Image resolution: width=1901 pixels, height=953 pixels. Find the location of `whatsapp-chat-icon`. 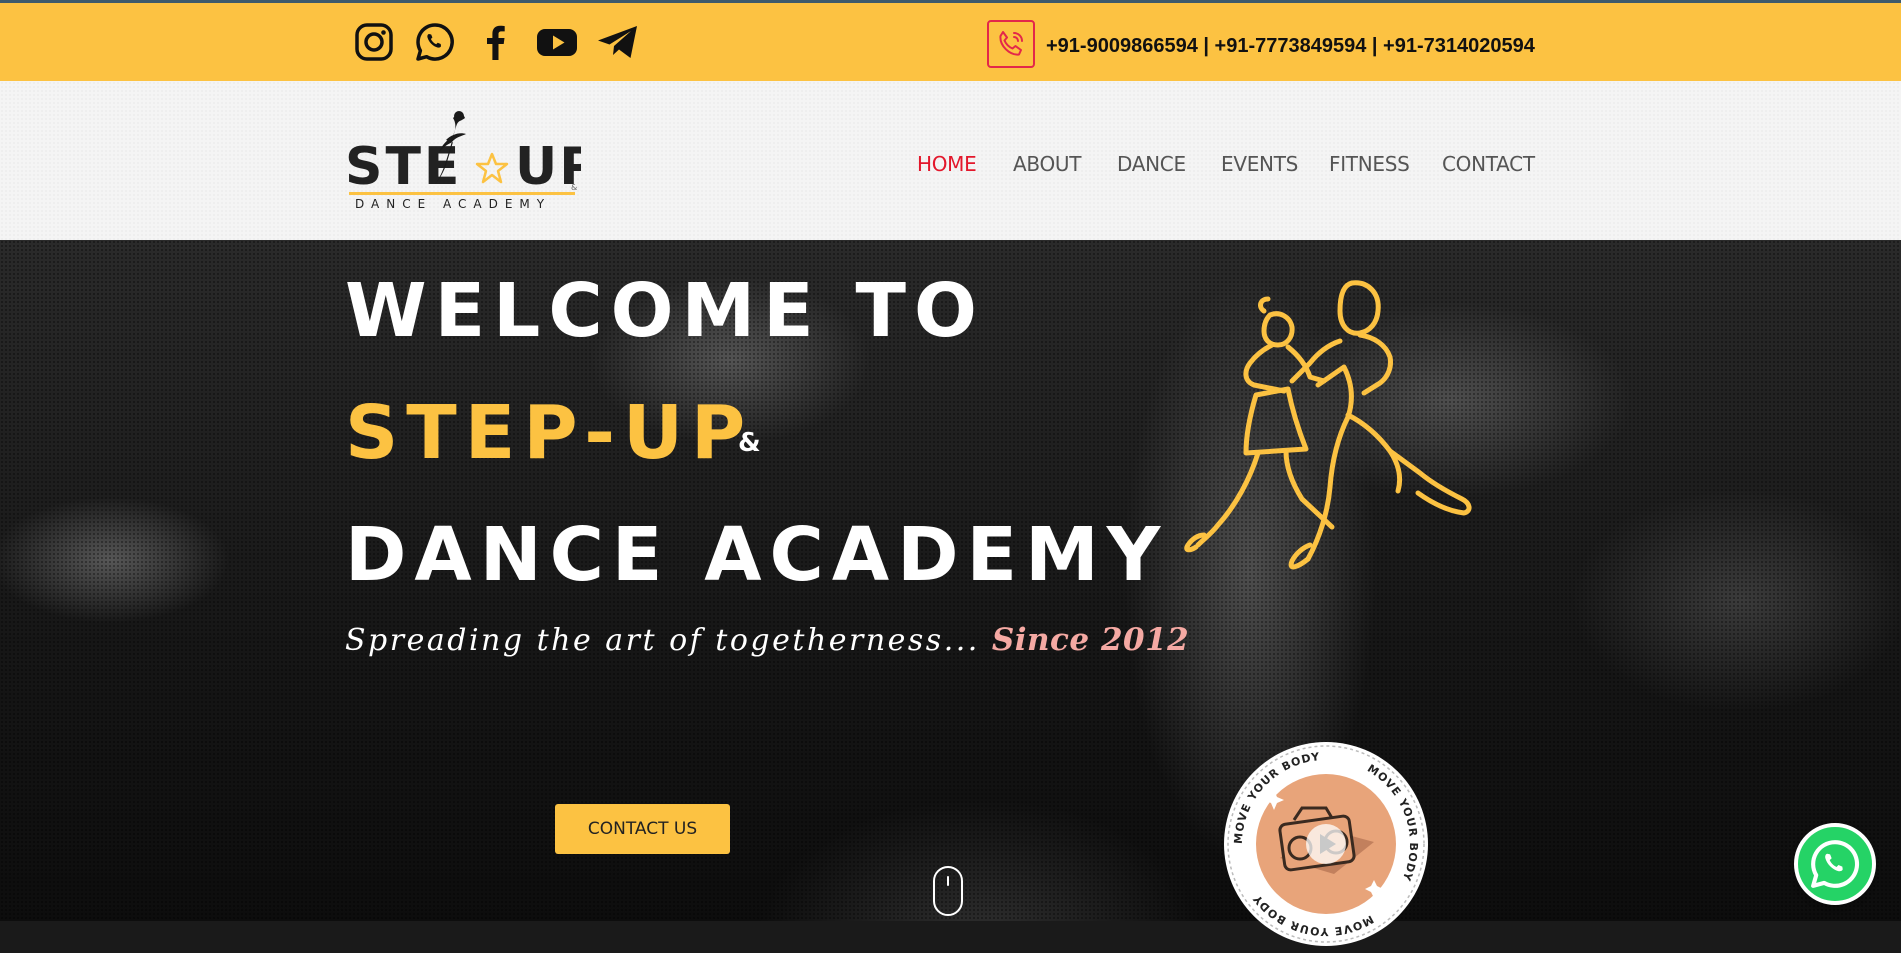

whatsapp-chat-icon is located at coordinates (1835, 864).